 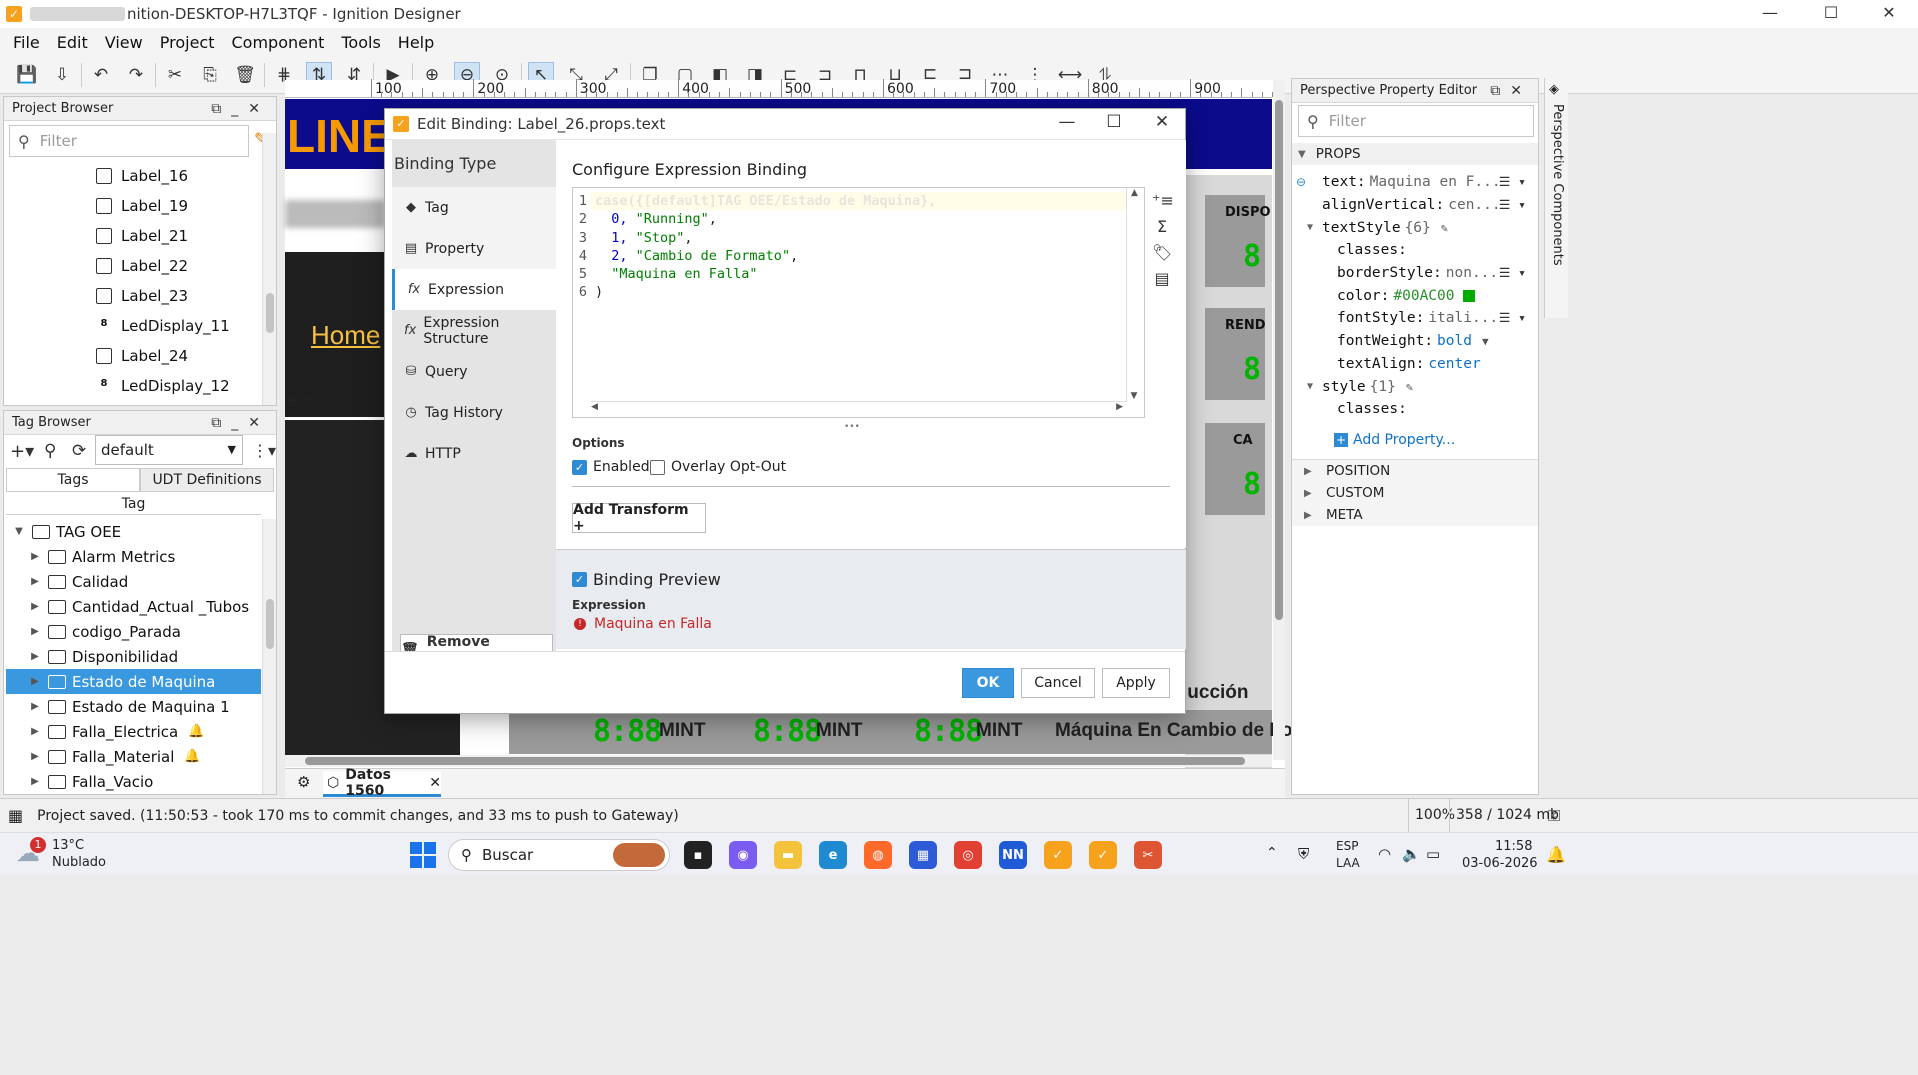 I want to click on edge-browser-icon: e, so click(x=833, y=855).